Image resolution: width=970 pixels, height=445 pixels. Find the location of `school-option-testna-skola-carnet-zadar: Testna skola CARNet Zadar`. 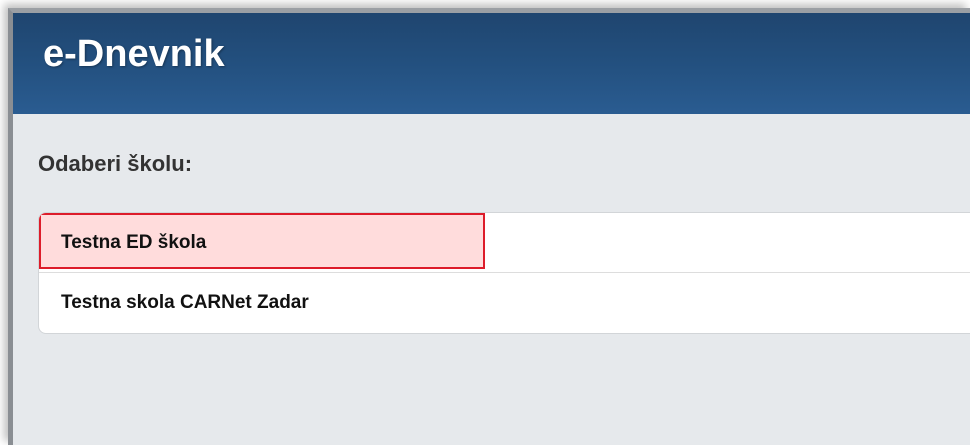

school-option-testna-skola-carnet-zadar: Testna skola CARNet Zadar is located at coordinates (504, 303).